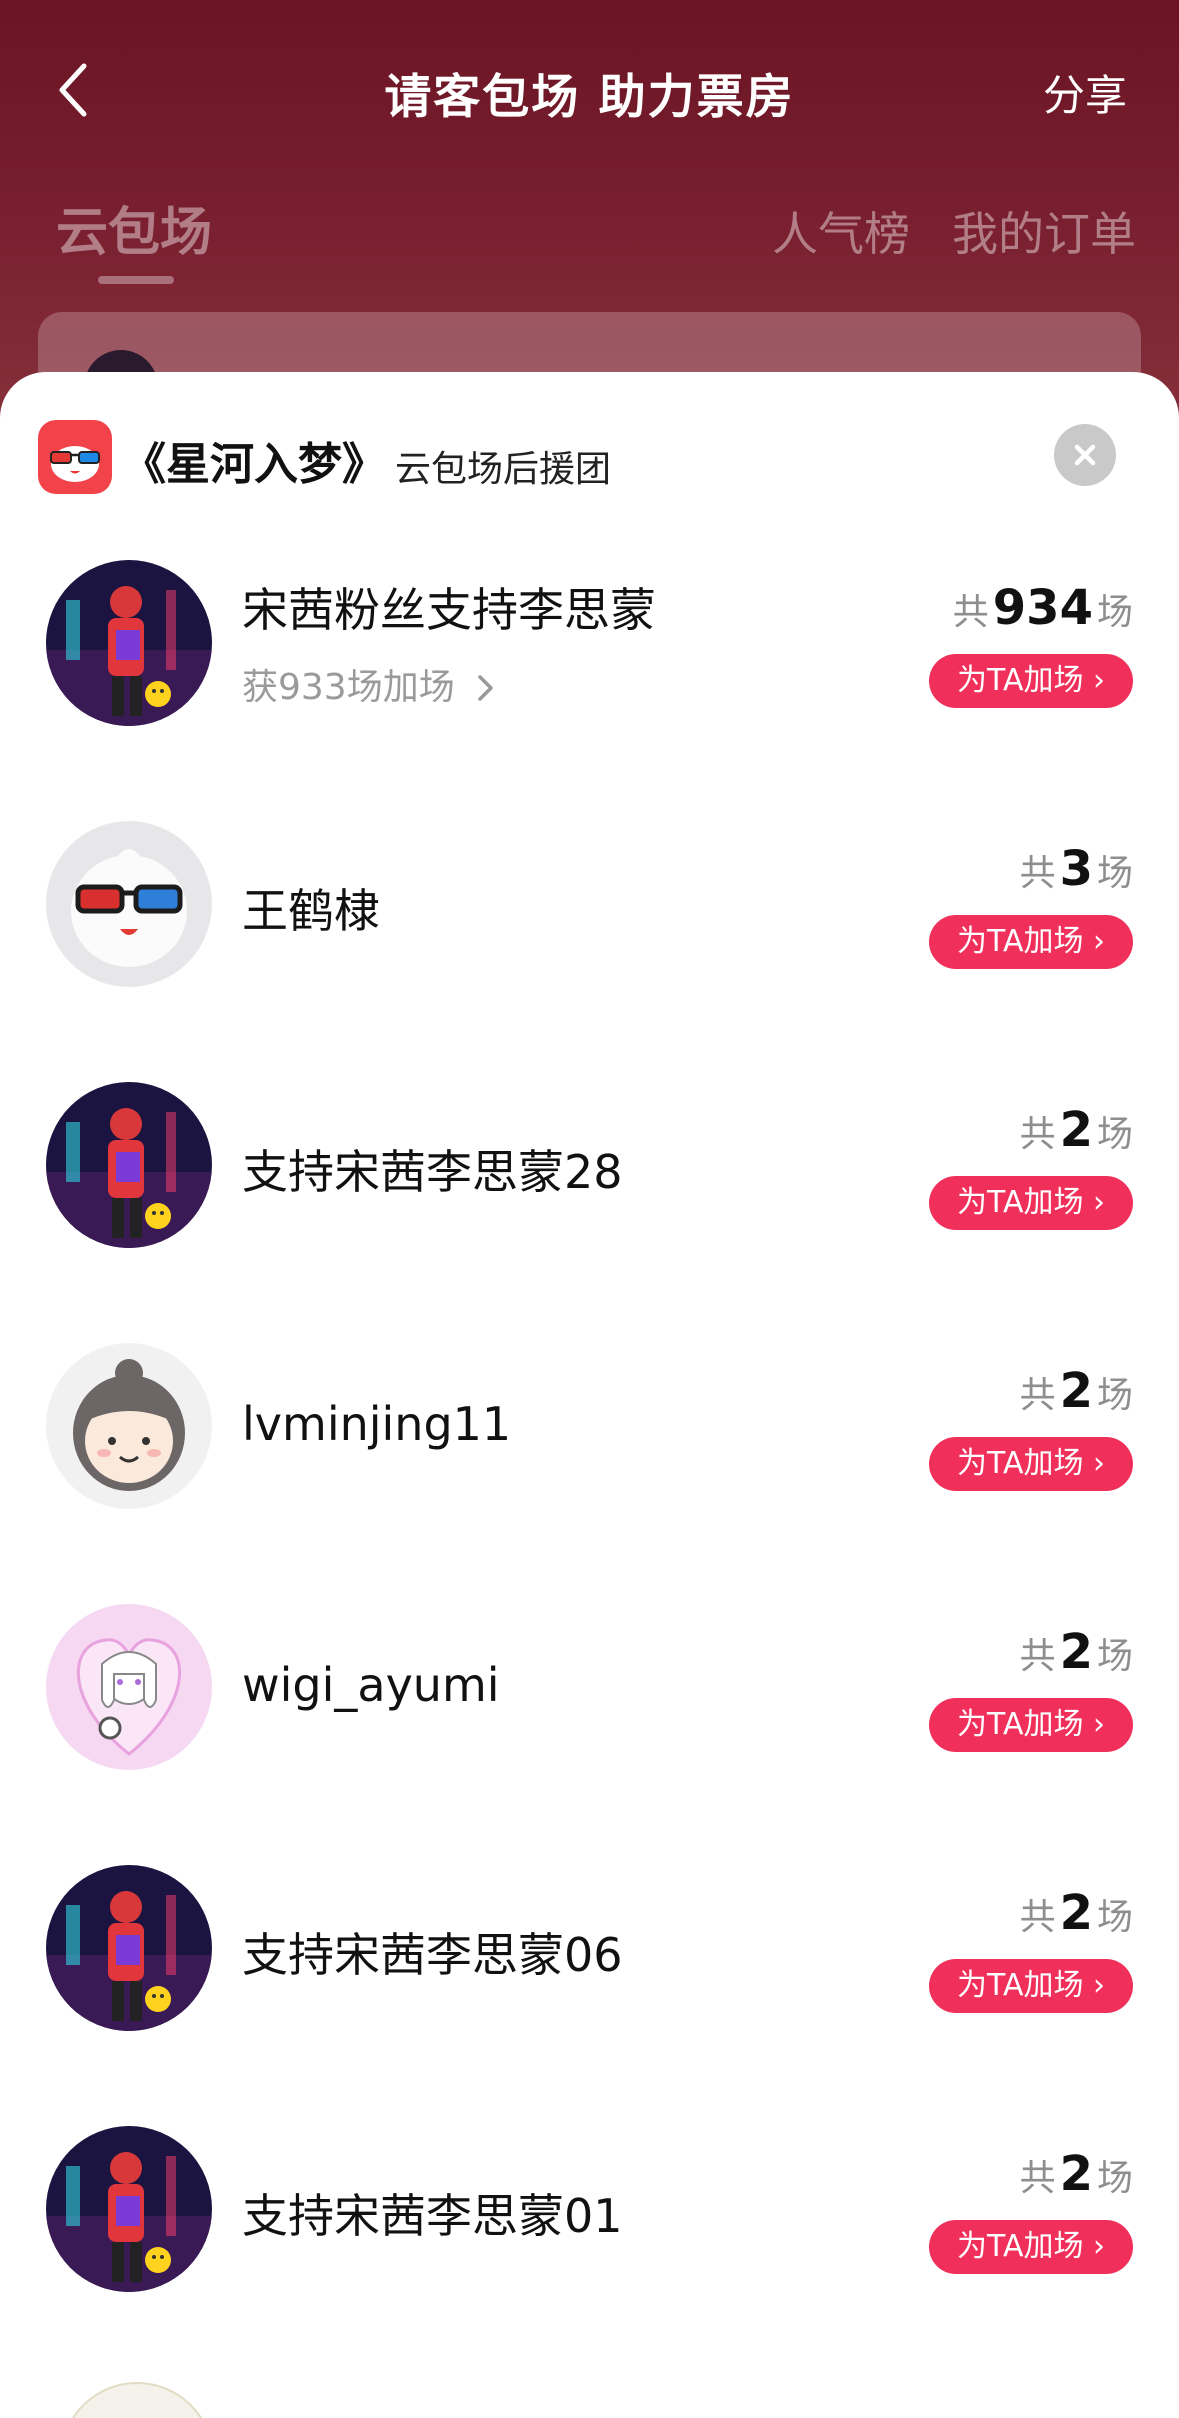 The width and height of the screenshot is (1179, 2418). What do you see at coordinates (589, 690) in the screenshot?
I see `list-item: 宋茜粉丝支持李思蒙 获933场加场 共934 场 为TA加场 ›` at bounding box center [589, 690].